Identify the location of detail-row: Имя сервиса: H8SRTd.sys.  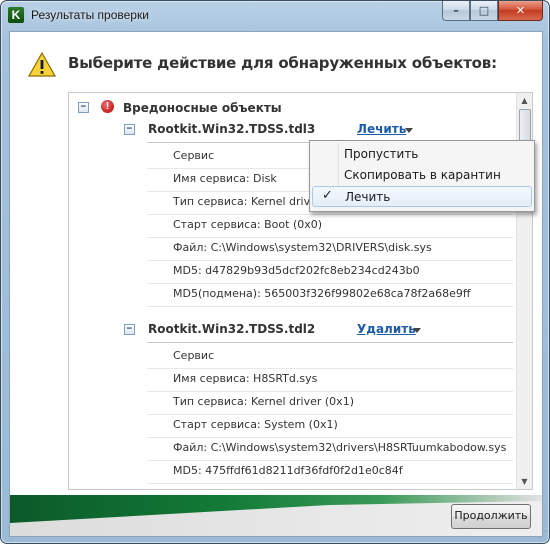
(330, 380).